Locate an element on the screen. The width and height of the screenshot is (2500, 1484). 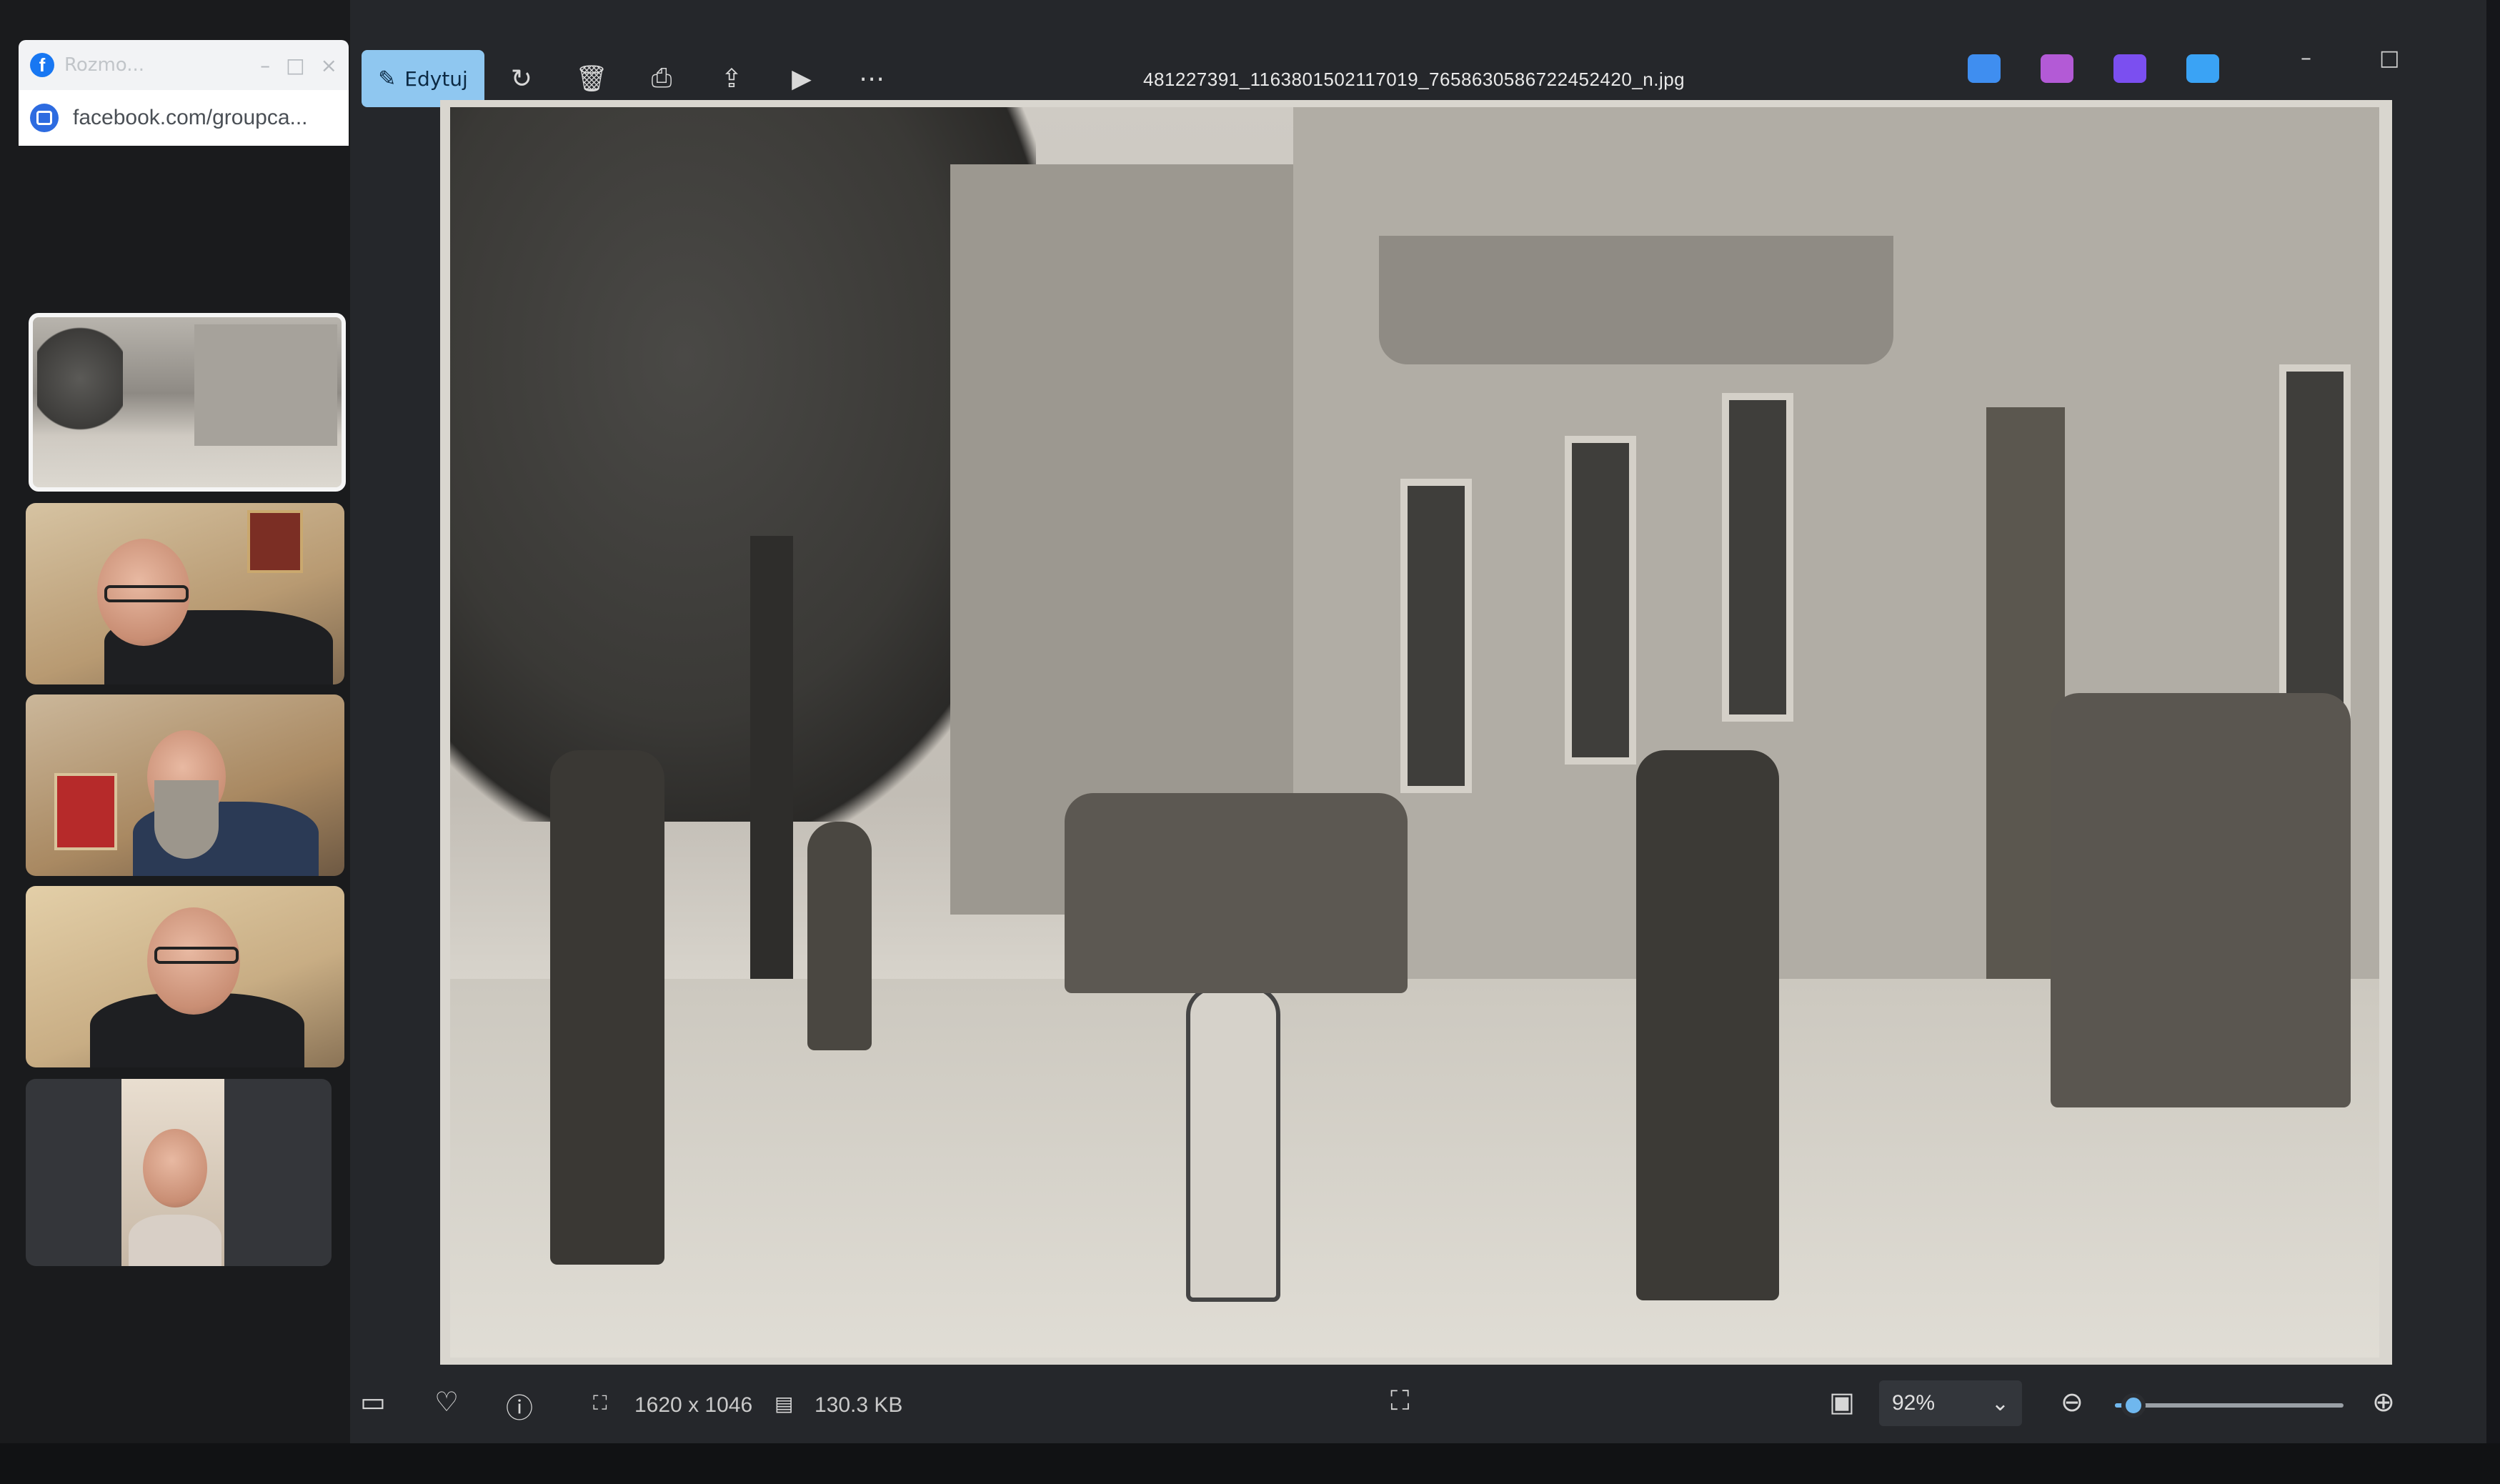
image-dimensions: 1620 x 1046 is located at coordinates (693, 1405).